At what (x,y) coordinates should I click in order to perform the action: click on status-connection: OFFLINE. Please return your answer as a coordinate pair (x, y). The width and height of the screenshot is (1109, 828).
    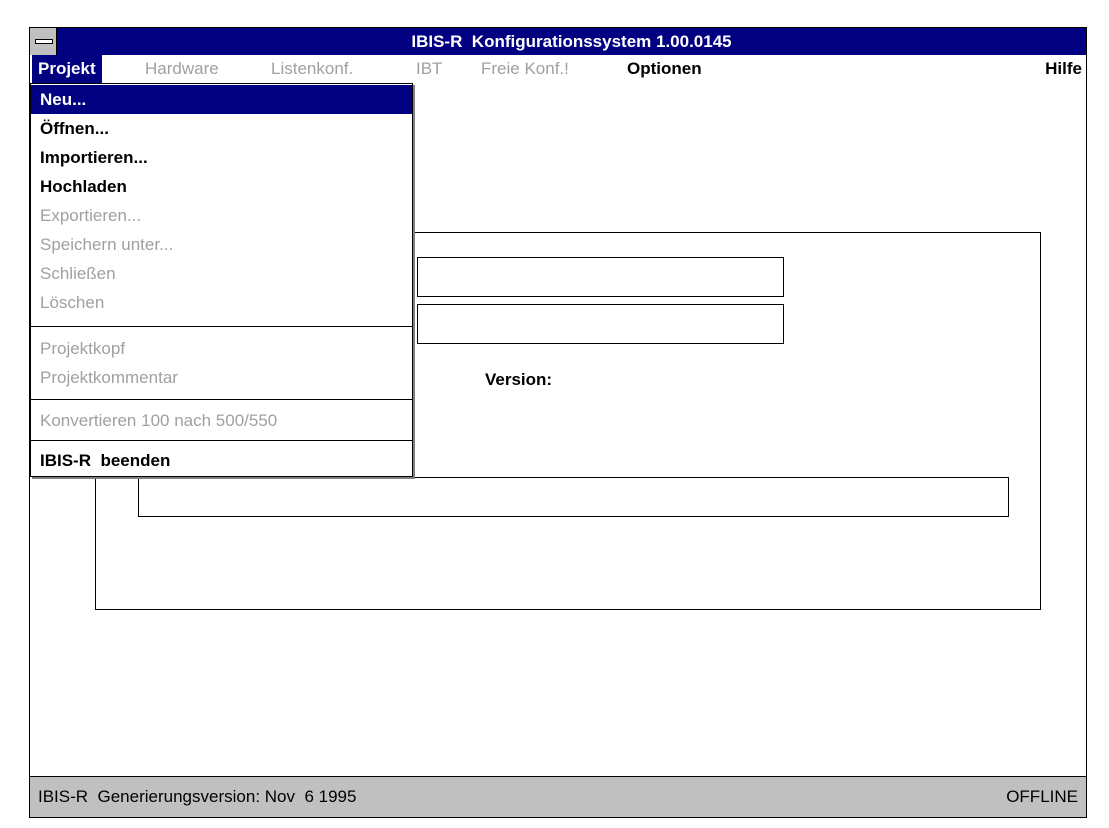
    Looking at the image, I should click on (1042, 796).